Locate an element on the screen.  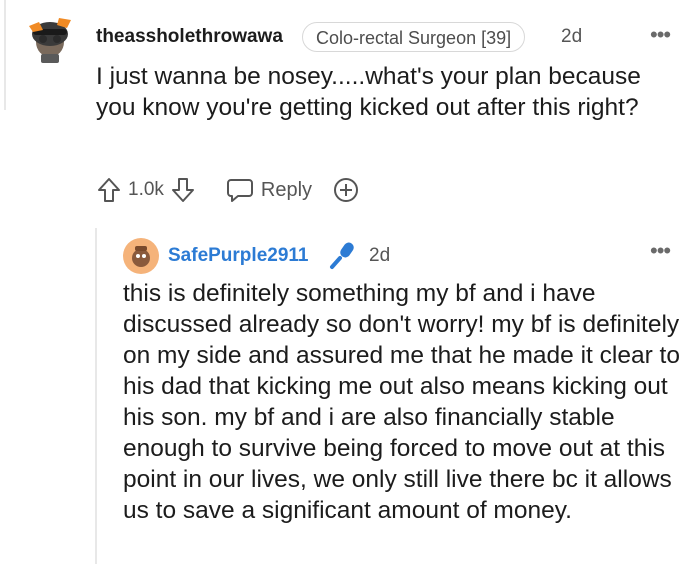
reply-button: Reply is located at coordinates (269, 190).